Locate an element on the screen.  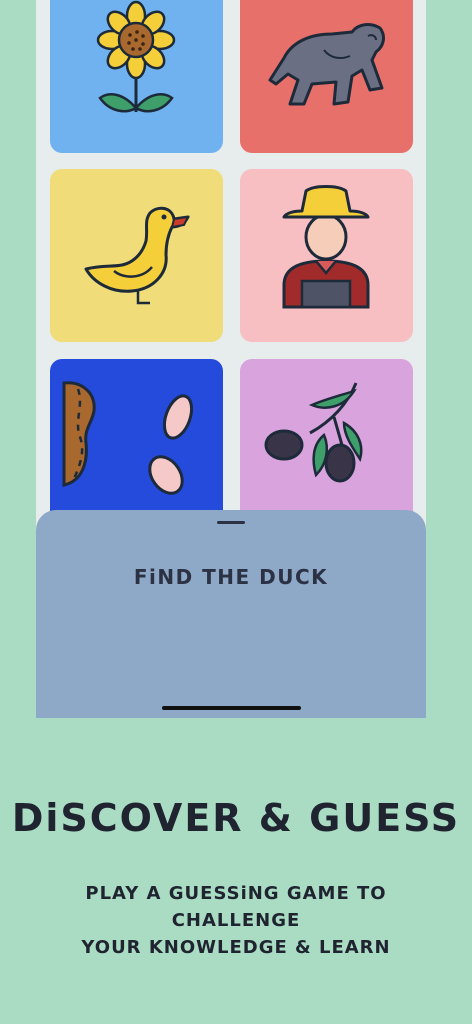
sheet-drag-handle is located at coordinates (231, 522).